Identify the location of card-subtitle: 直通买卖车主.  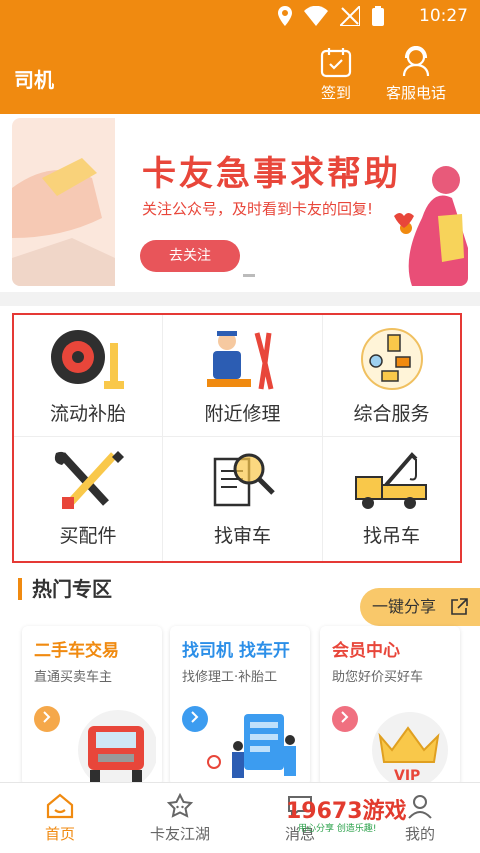
(73, 677).